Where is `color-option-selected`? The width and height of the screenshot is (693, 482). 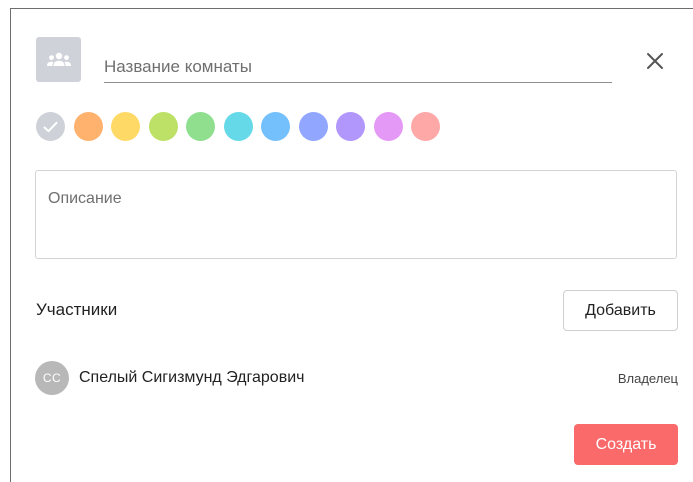
color-option-selected is located at coordinates (50, 126).